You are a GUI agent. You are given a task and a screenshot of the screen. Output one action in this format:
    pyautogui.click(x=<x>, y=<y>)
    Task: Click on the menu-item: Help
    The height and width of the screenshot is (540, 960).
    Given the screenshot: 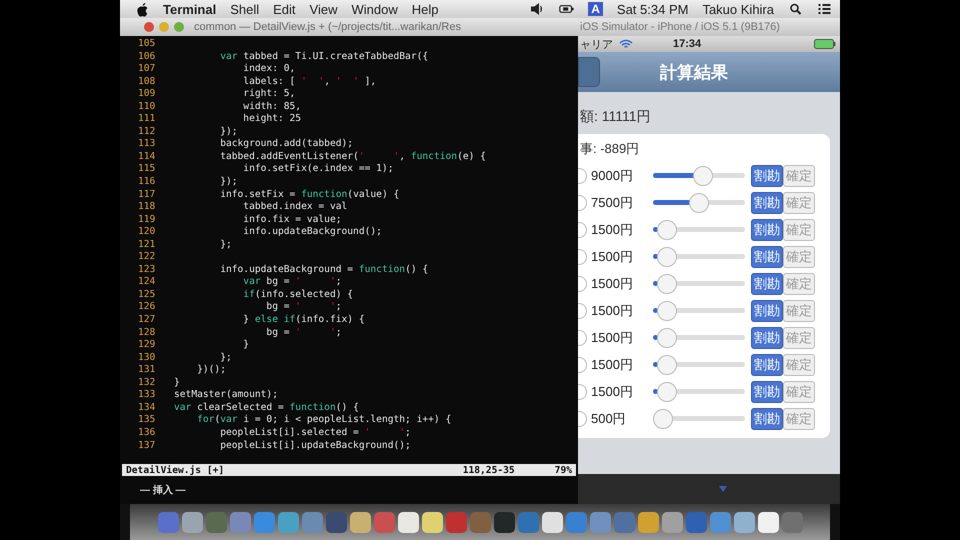 What is the action you would take?
    pyautogui.click(x=425, y=9)
    